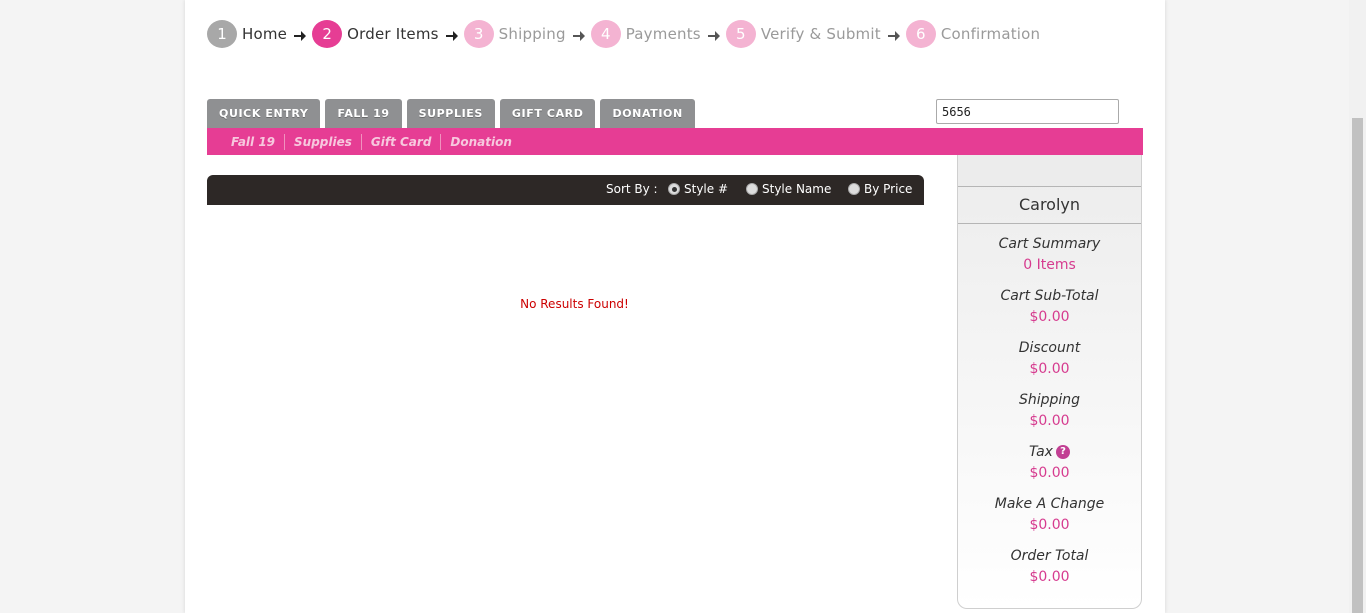  I want to click on subnav-item-gift-card: Gift Card, so click(402, 141).